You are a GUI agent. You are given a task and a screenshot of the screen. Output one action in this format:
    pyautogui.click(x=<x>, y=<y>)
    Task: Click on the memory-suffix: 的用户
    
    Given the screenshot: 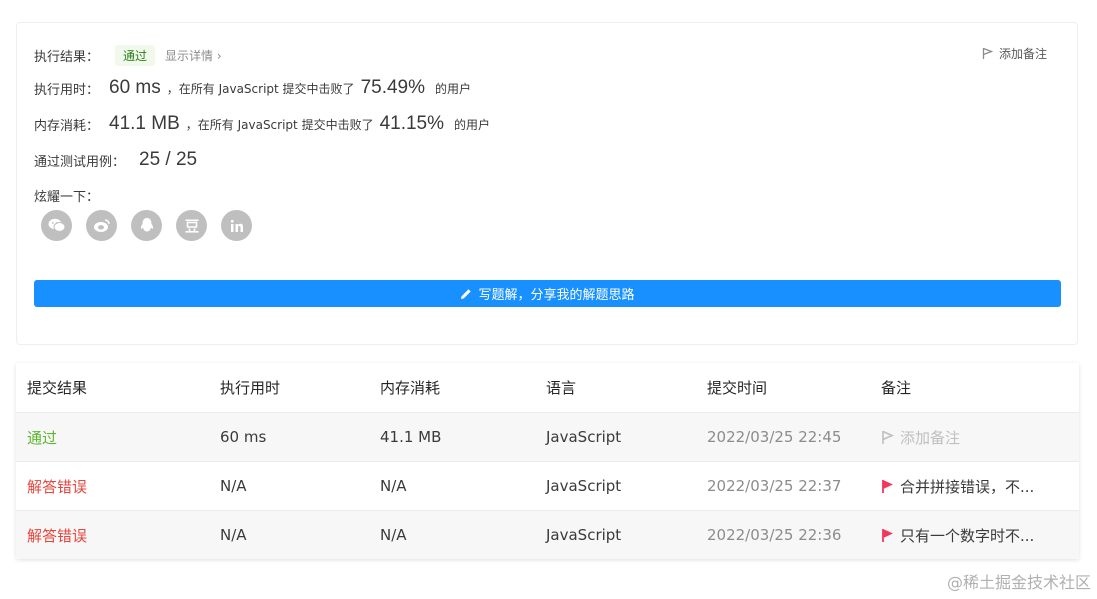 What is the action you would take?
    pyautogui.click(x=472, y=124)
    